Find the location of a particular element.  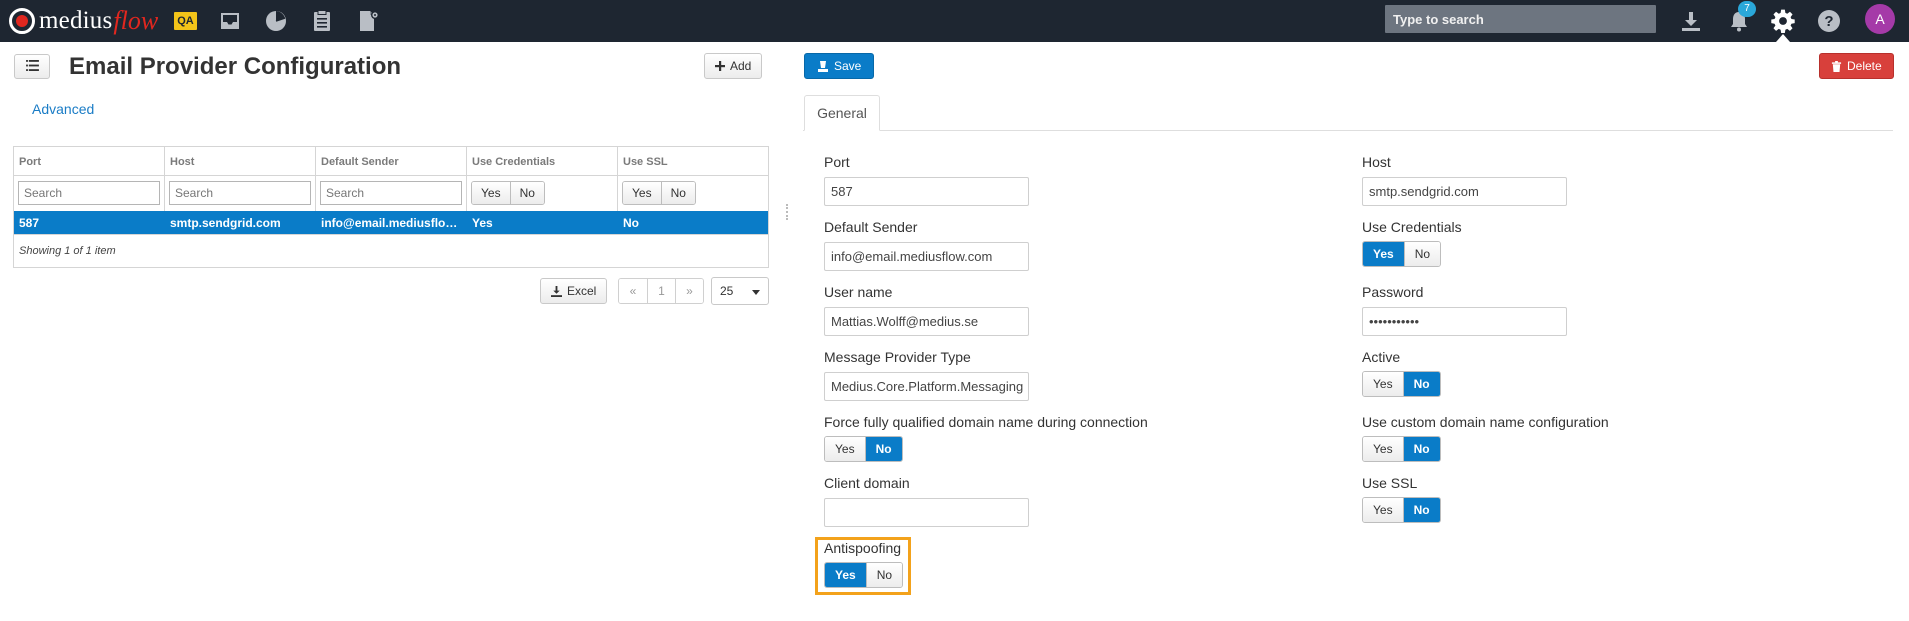

host-input: smtp.sendgrid.com is located at coordinates (1464, 191).